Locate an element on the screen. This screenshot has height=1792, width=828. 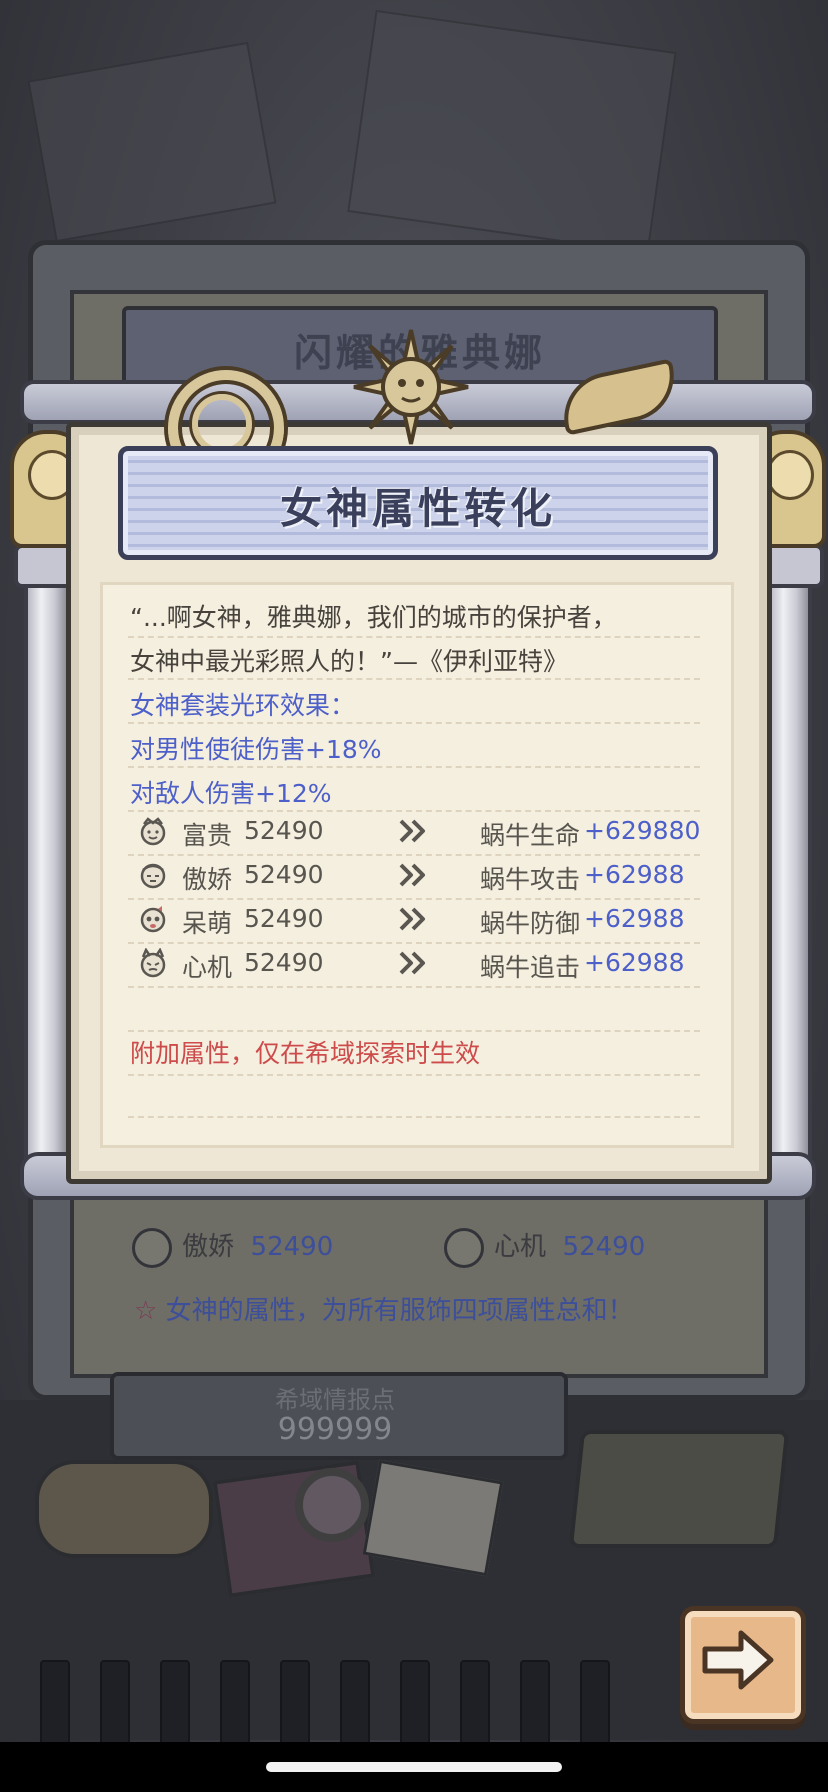
intel-points-label: 希域情报点 is located at coordinates (335, 1400).